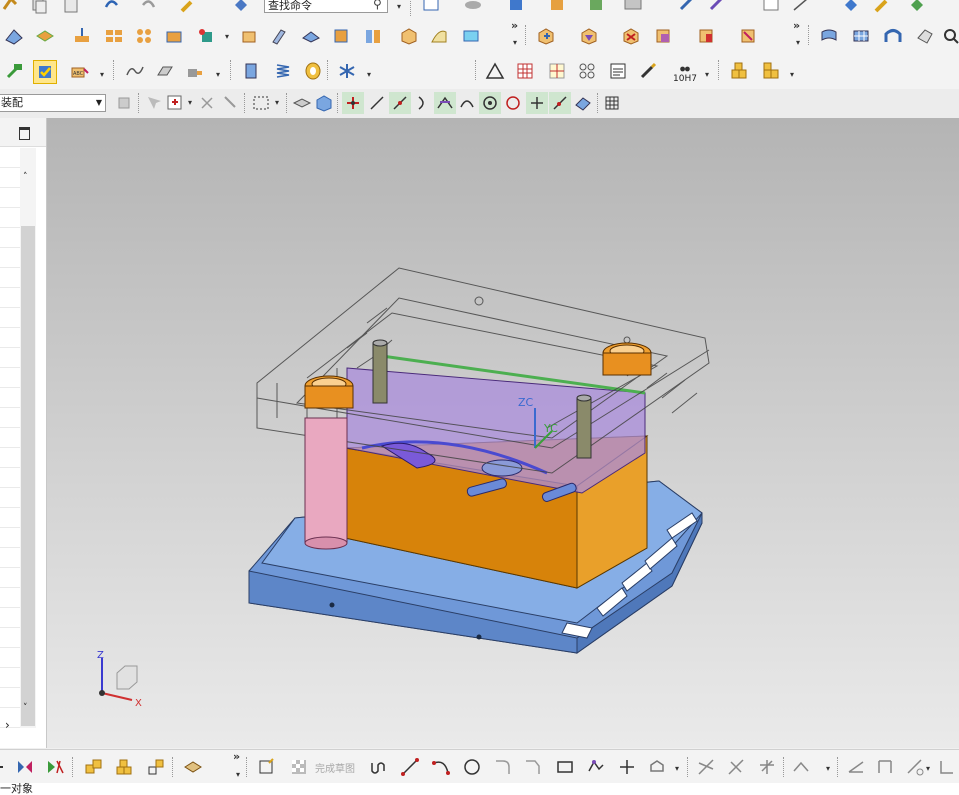 Image resolution: width=959 pixels, height=795 pixels. Describe the element at coordinates (154, 103) in the screenshot. I see `general-select-icon` at that location.